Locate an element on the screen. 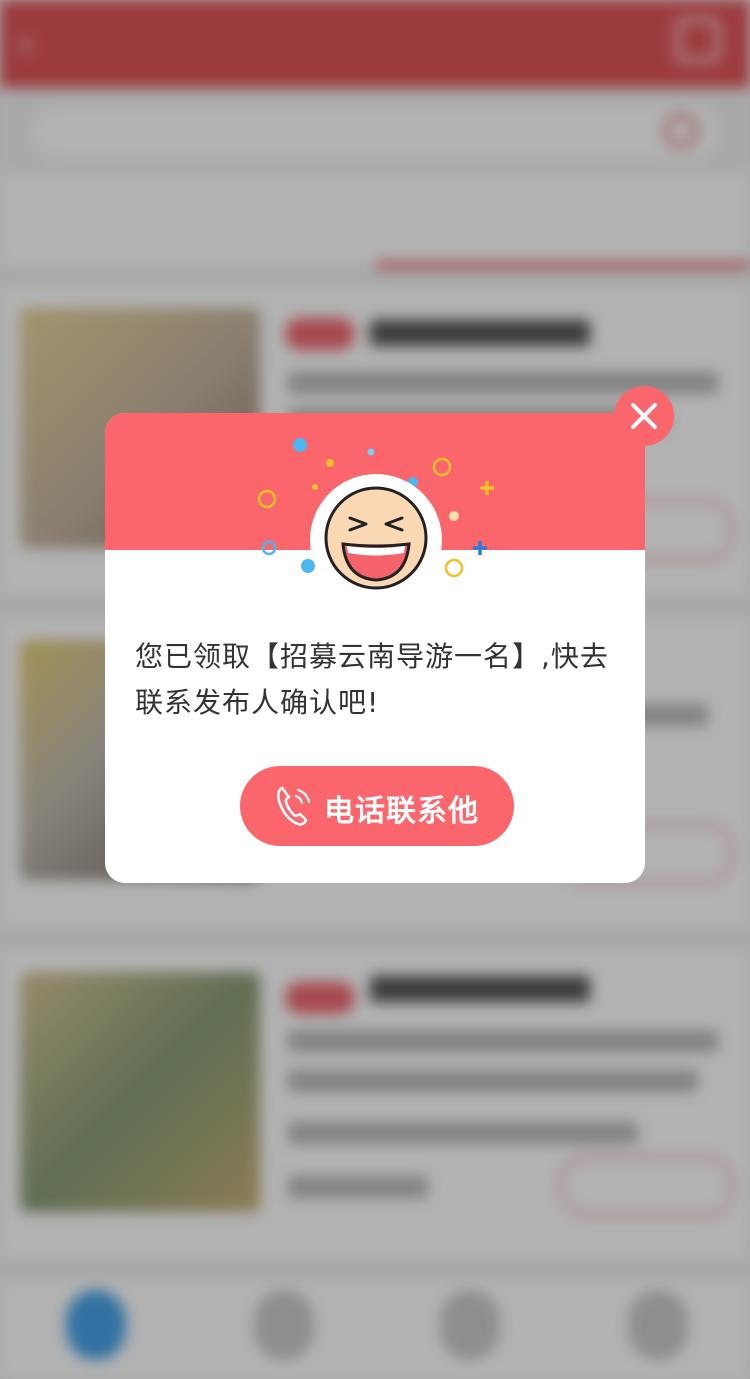 The image size is (750, 1379). close-button is located at coordinates (644, 416).